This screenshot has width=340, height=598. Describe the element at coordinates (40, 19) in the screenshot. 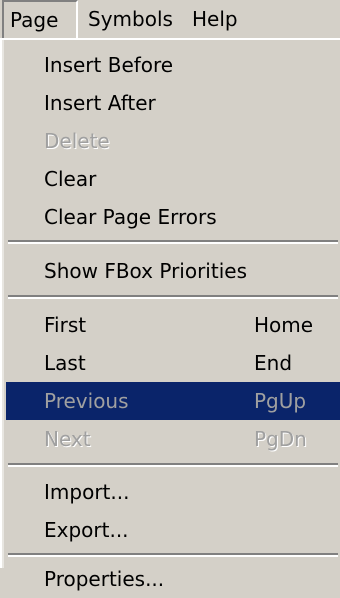

I see `menu-page: Page` at that location.